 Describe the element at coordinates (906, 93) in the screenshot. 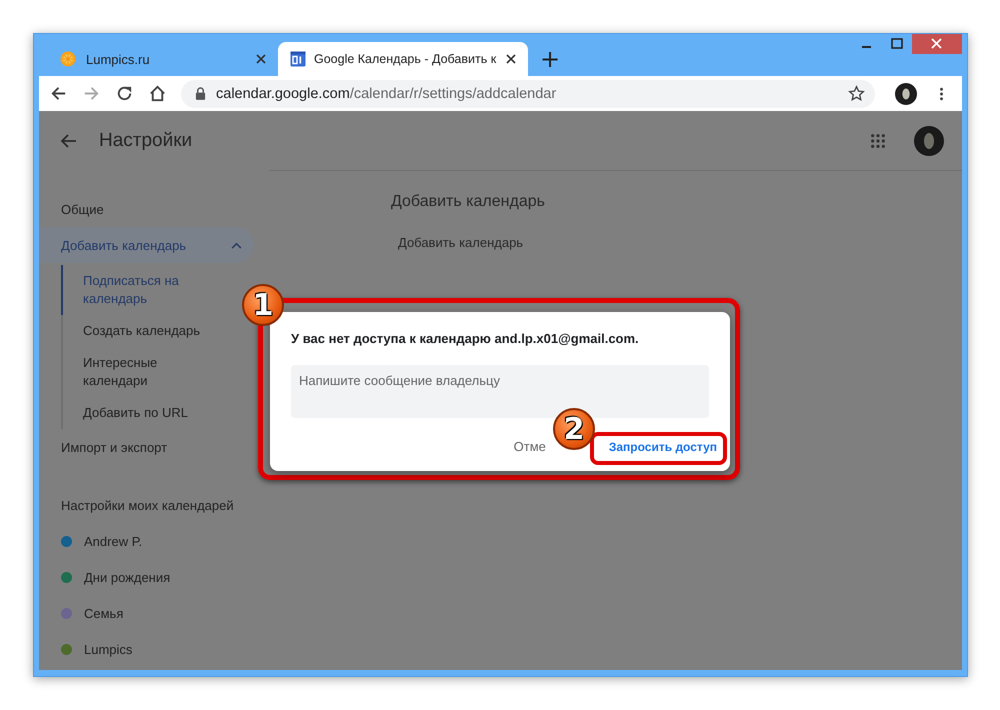

I see `avatar-icon` at that location.